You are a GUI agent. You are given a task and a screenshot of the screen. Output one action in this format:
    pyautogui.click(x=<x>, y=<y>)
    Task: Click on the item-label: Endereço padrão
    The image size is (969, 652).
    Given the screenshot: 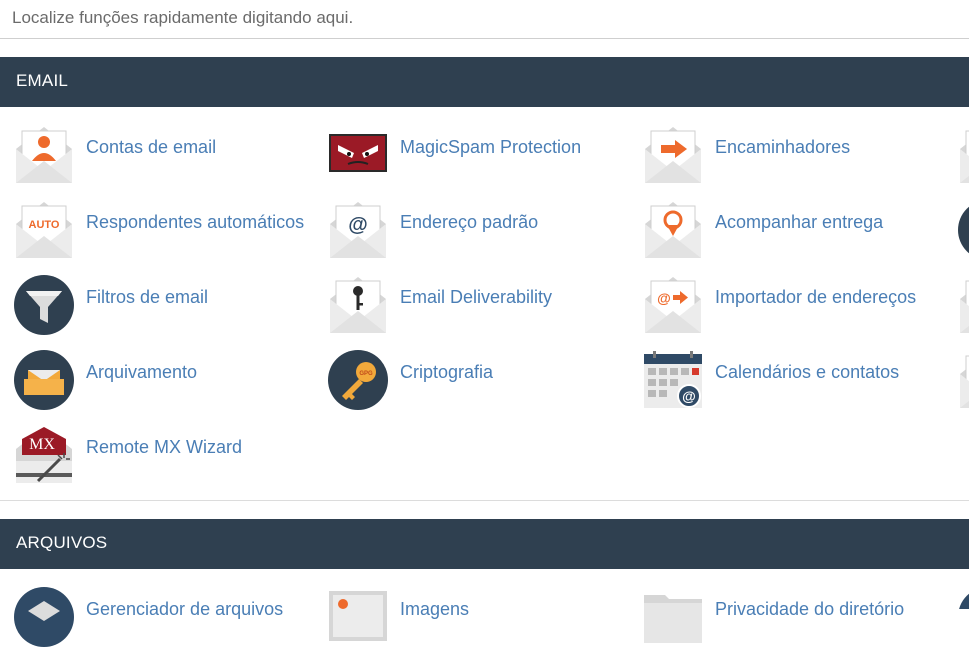 What is the action you would take?
    pyautogui.click(x=469, y=222)
    